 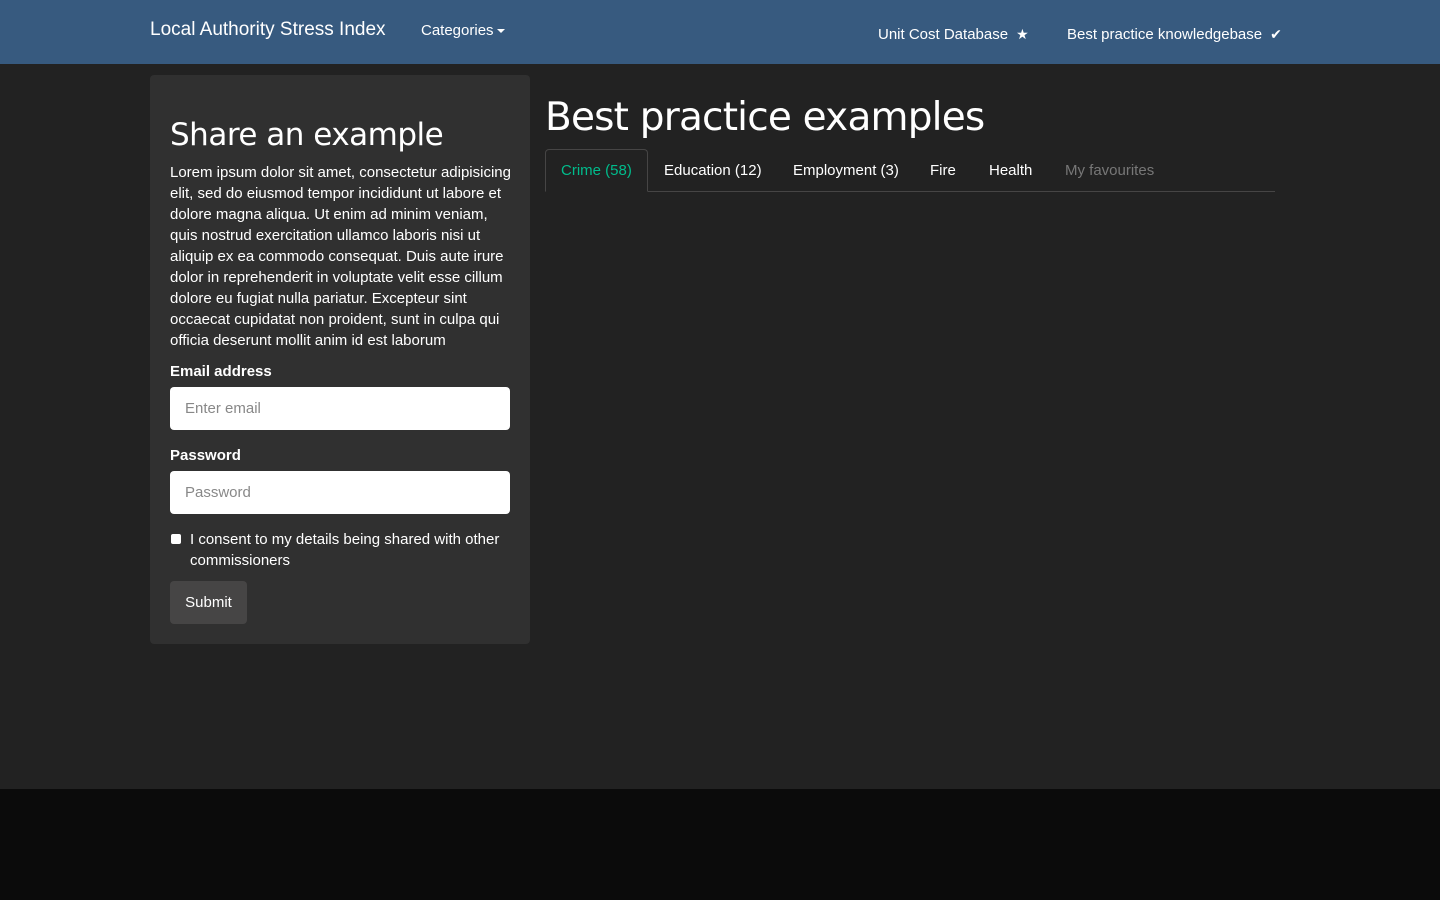 What do you see at coordinates (720, 844) in the screenshot?
I see `footer` at bounding box center [720, 844].